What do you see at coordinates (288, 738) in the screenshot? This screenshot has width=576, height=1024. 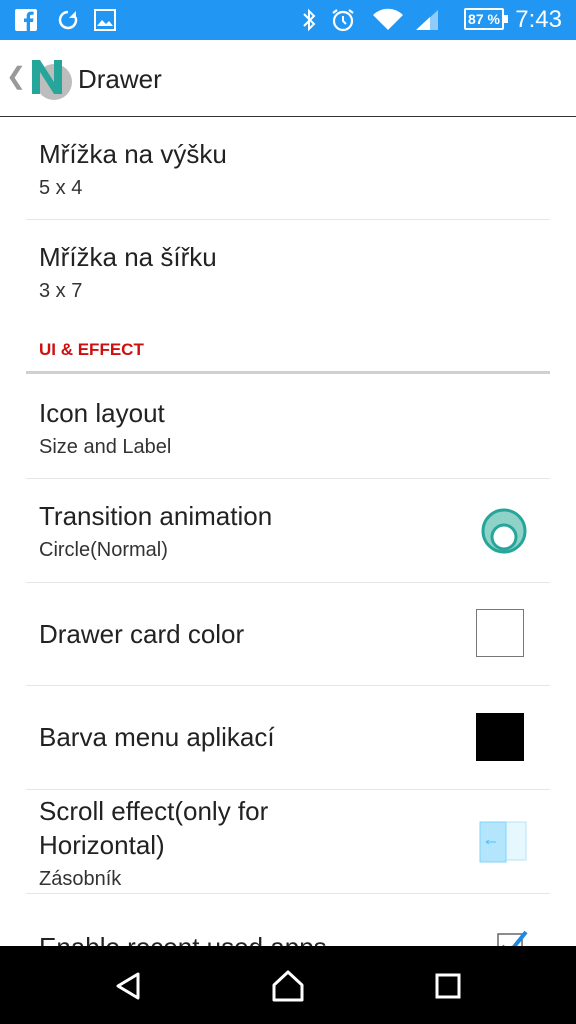 I see `app-menu-color-setting: Barva menu aplikací` at bounding box center [288, 738].